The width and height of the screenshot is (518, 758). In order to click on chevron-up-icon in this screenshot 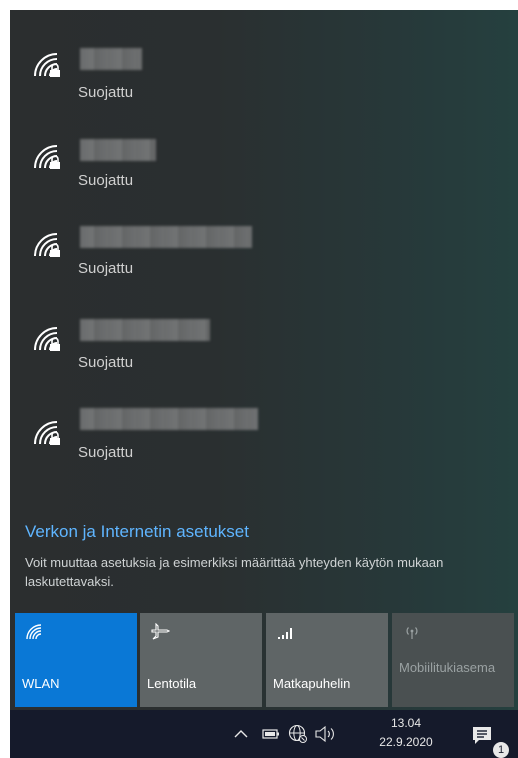, I will do `click(241, 734)`.